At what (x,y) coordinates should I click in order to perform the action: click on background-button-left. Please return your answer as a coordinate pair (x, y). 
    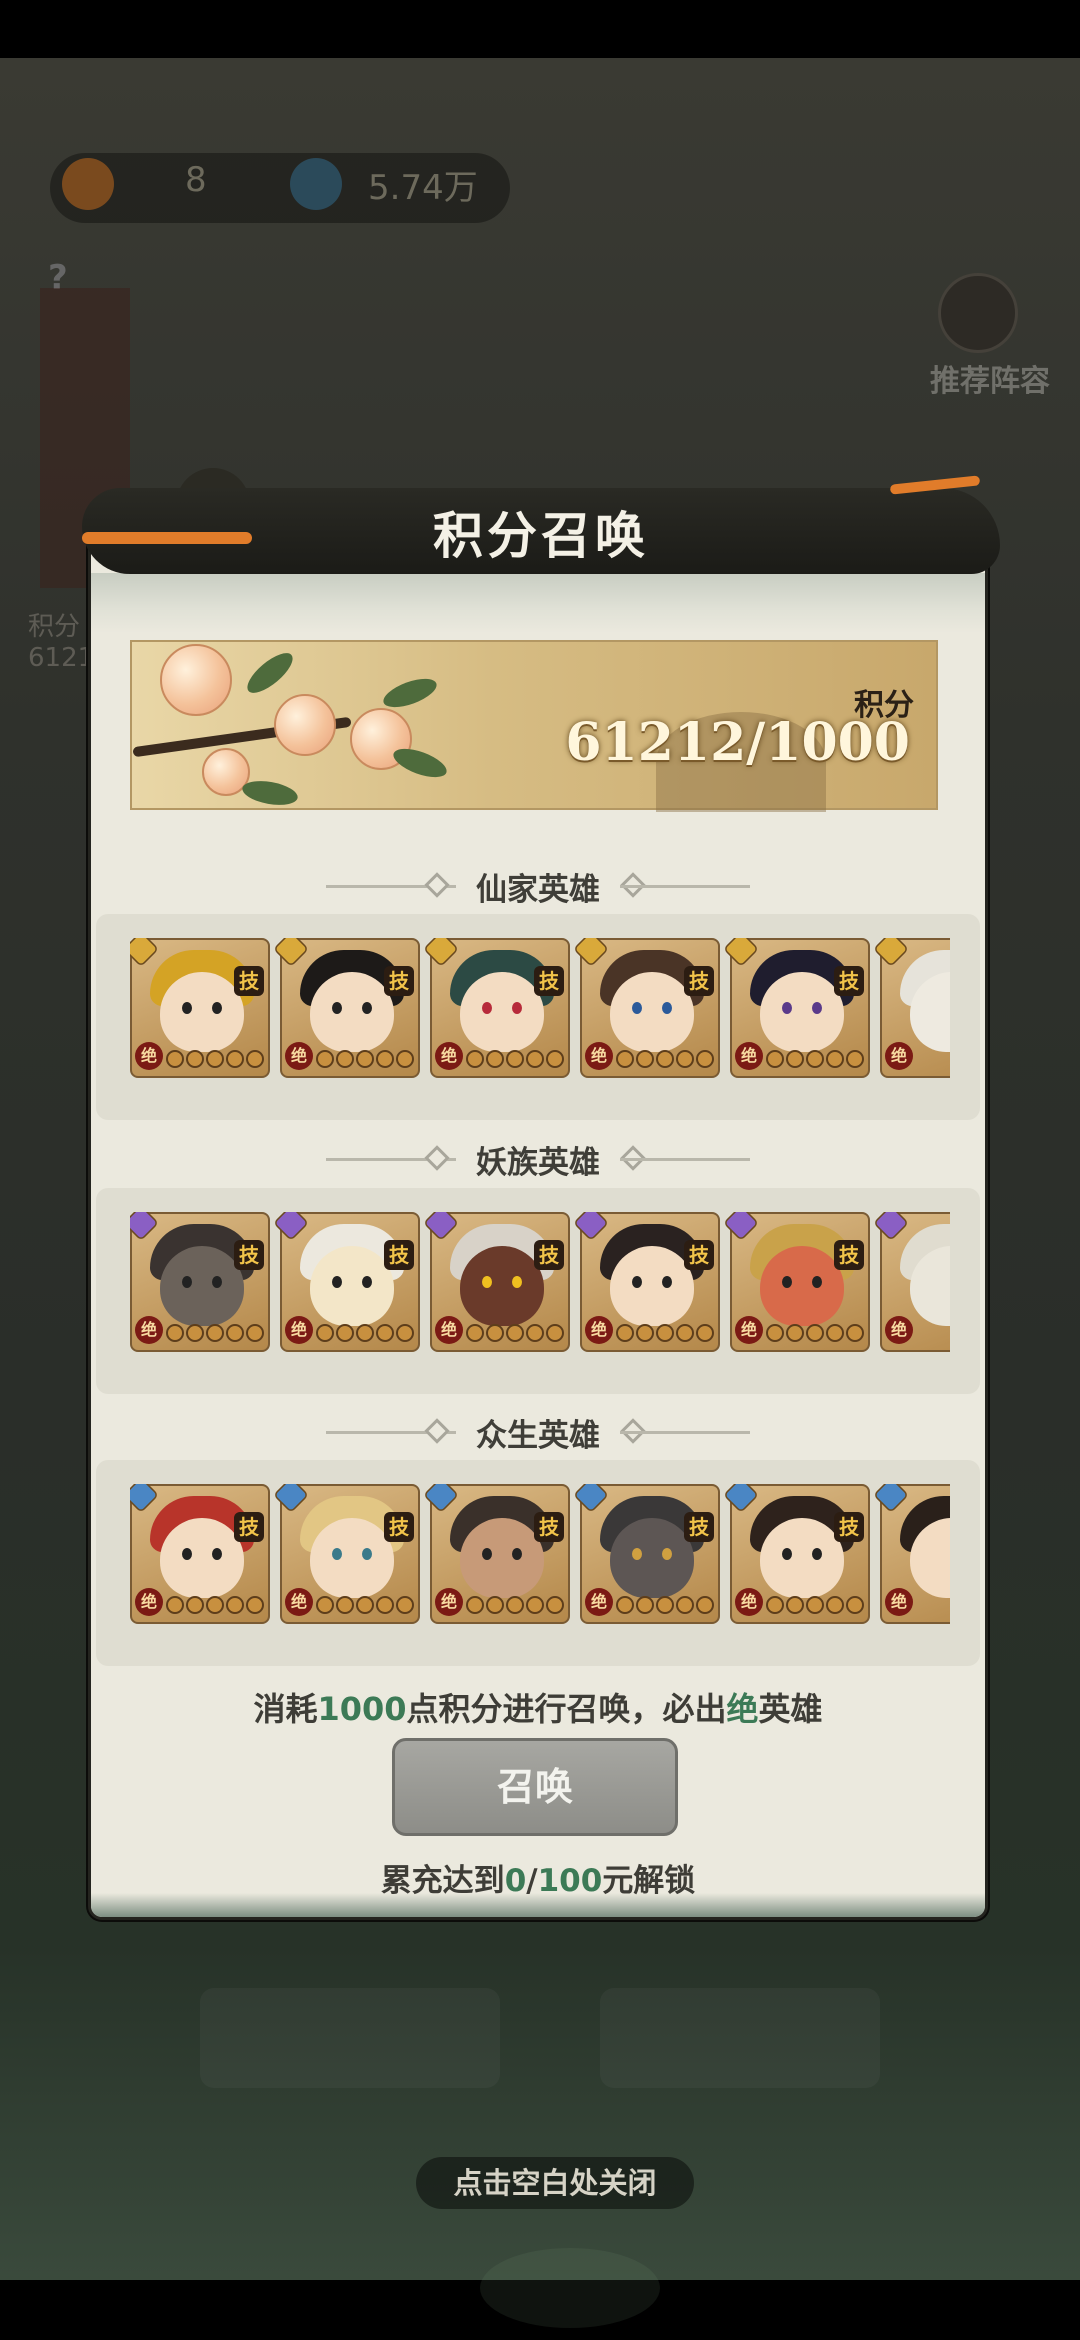
    Looking at the image, I should click on (350, 2038).